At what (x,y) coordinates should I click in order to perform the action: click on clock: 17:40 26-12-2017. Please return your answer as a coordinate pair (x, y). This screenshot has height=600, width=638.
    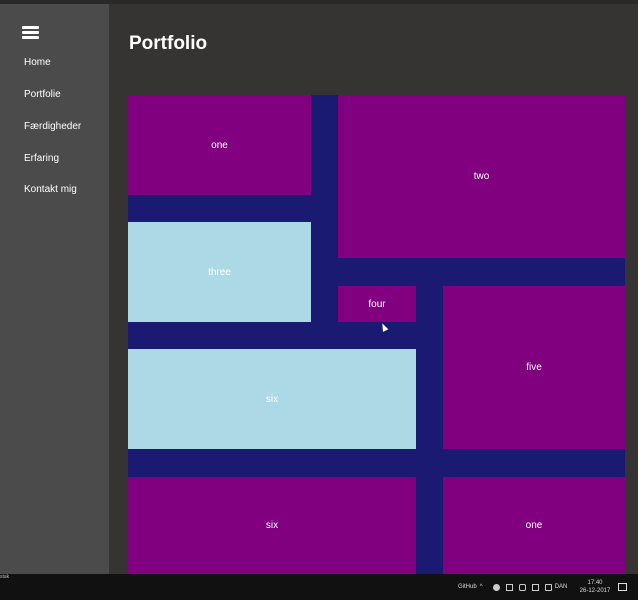
    Looking at the image, I should click on (595, 587).